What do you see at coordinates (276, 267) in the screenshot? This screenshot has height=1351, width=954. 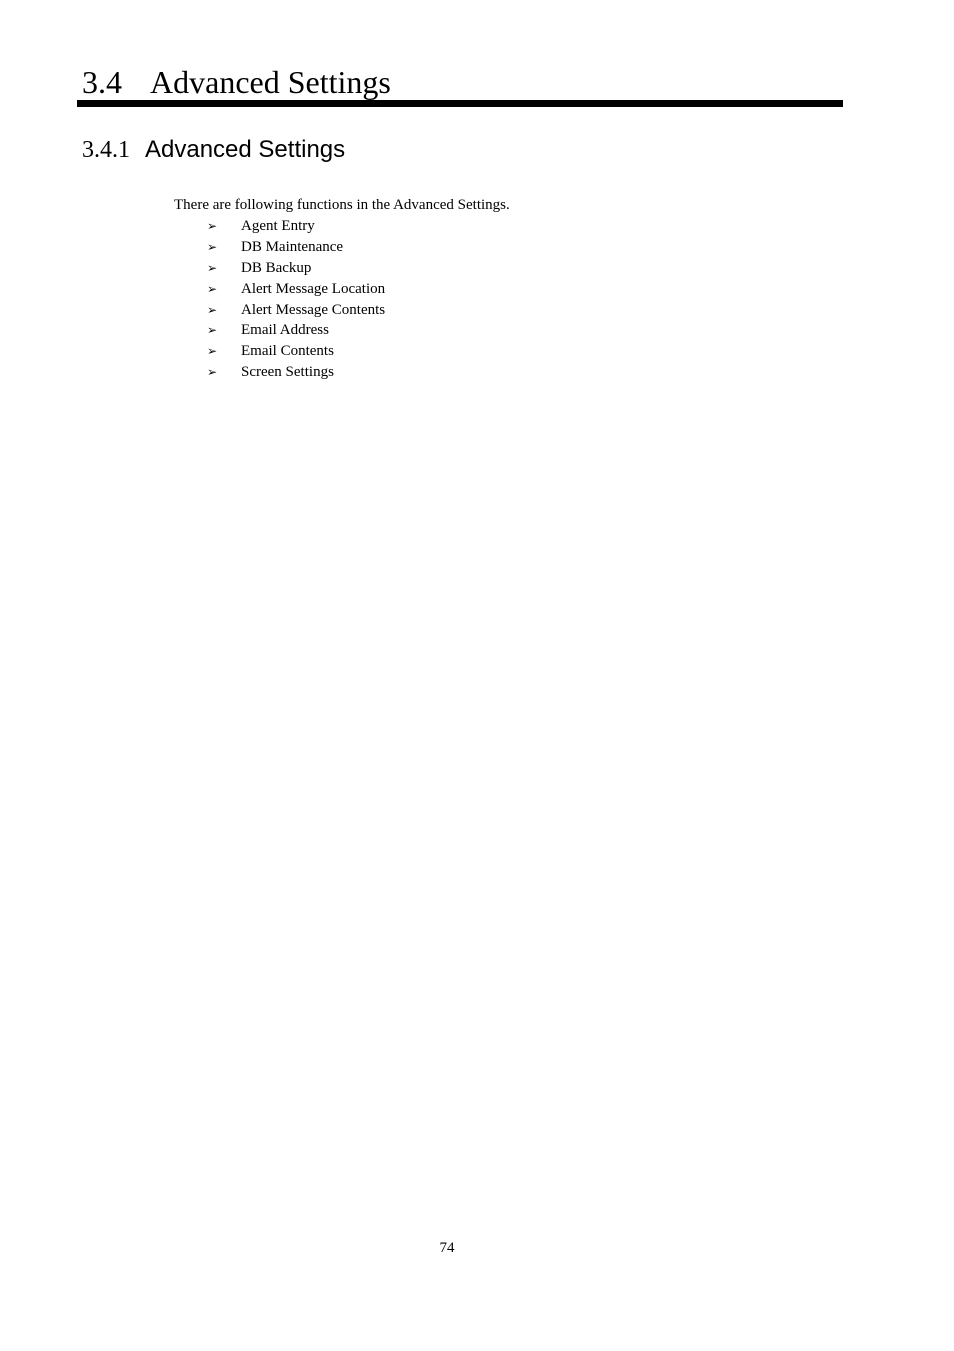 I see `list-item-label: DB Backup` at bounding box center [276, 267].